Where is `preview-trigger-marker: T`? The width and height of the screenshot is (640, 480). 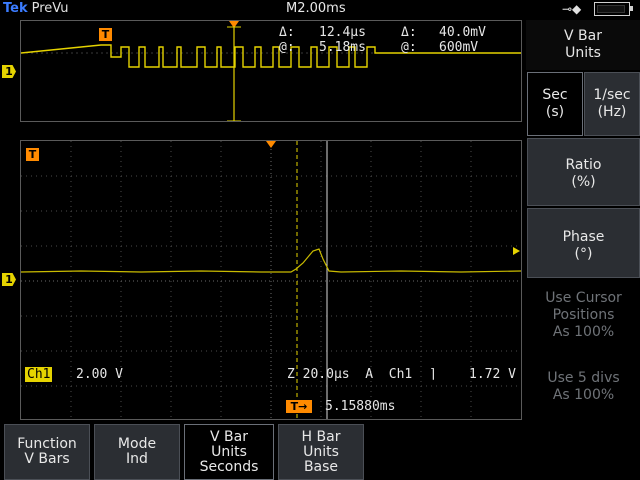
preview-trigger-marker: T is located at coordinates (105, 34).